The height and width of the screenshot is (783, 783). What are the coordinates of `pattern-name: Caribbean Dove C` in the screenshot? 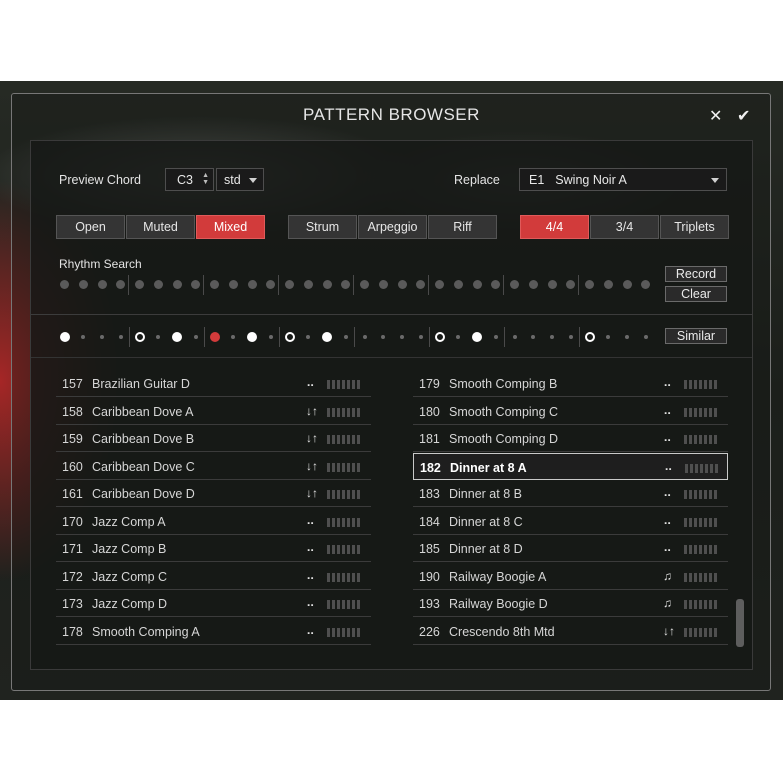 It's located at (143, 466).